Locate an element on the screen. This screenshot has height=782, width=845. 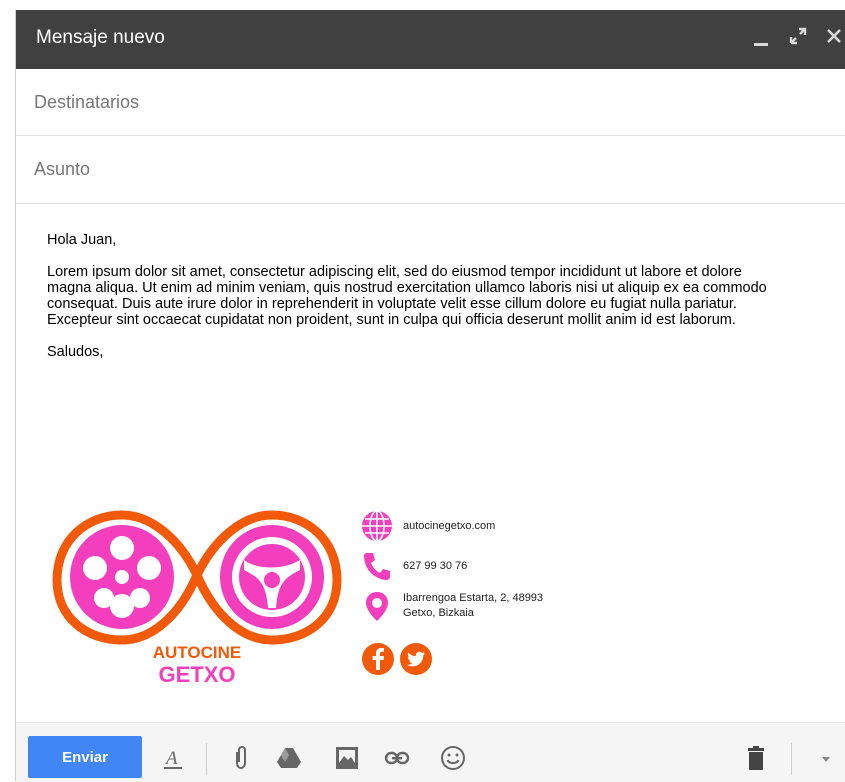
drive-icon is located at coordinates (289, 758).